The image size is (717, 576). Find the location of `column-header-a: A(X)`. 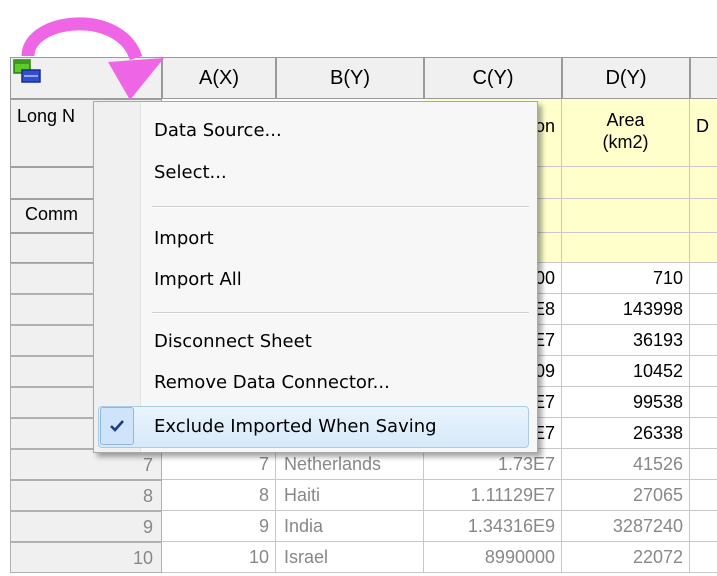

column-header-a: A(X) is located at coordinates (219, 78).